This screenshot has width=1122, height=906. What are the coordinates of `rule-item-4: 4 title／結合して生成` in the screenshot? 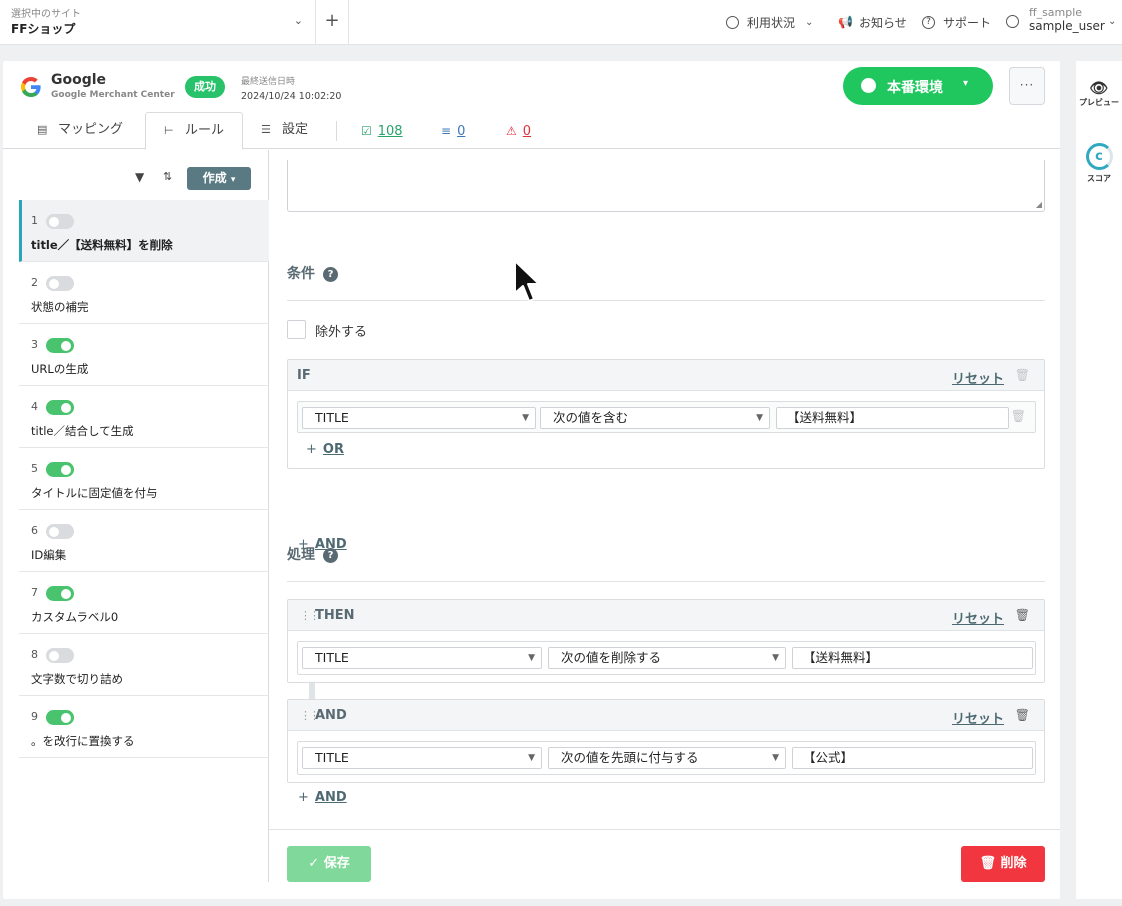 It's located at (144, 417).